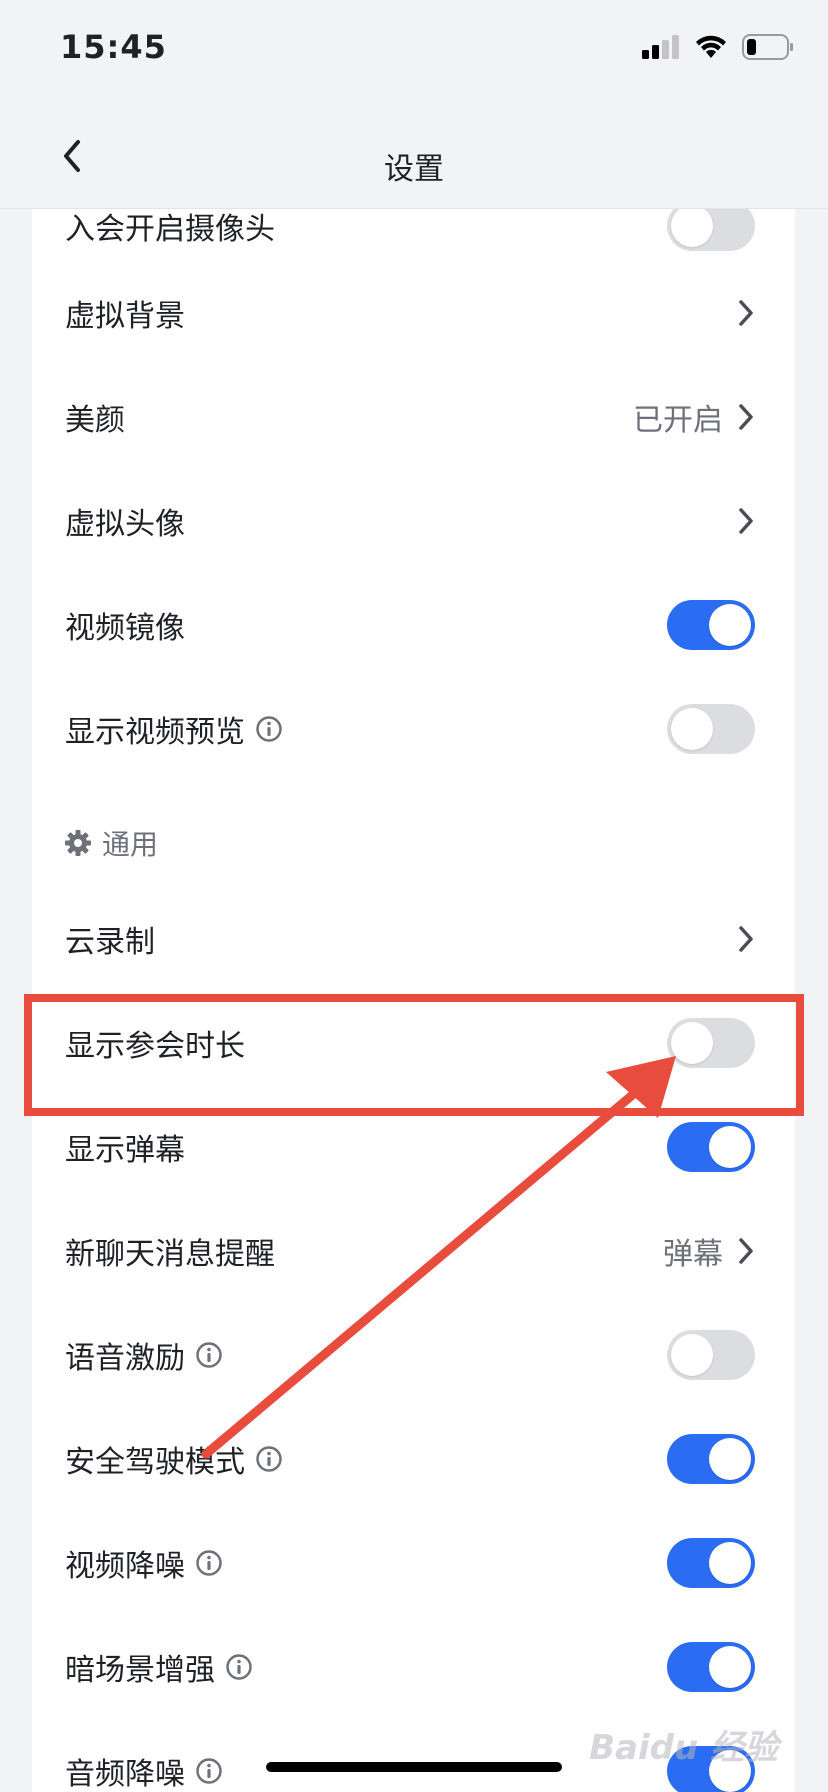 This screenshot has width=828, height=1792. What do you see at coordinates (711, 1147) in the screenshot?
I see `show-danmaku-toggle` at bounding box center [711, 1147].